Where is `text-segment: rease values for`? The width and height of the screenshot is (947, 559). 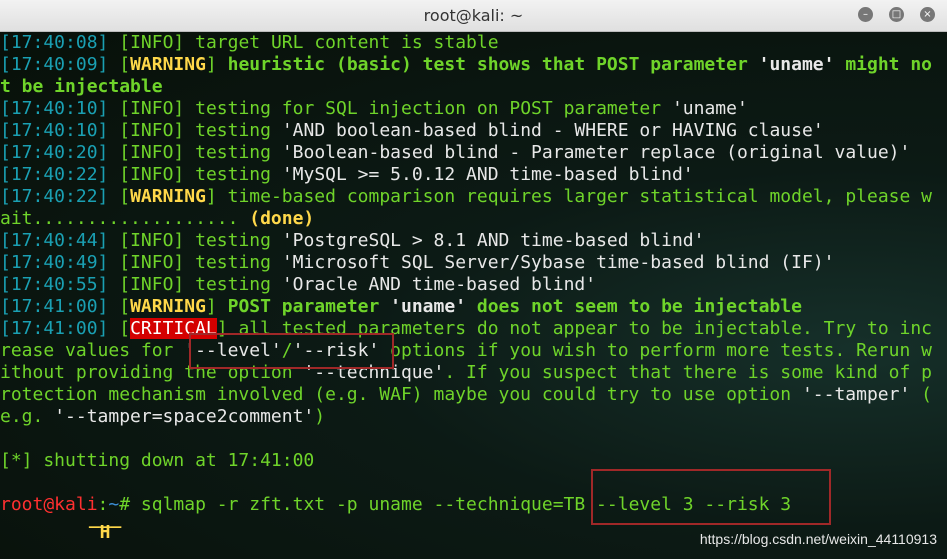
text-segment: rease values for is located at coordinates (92, 350).